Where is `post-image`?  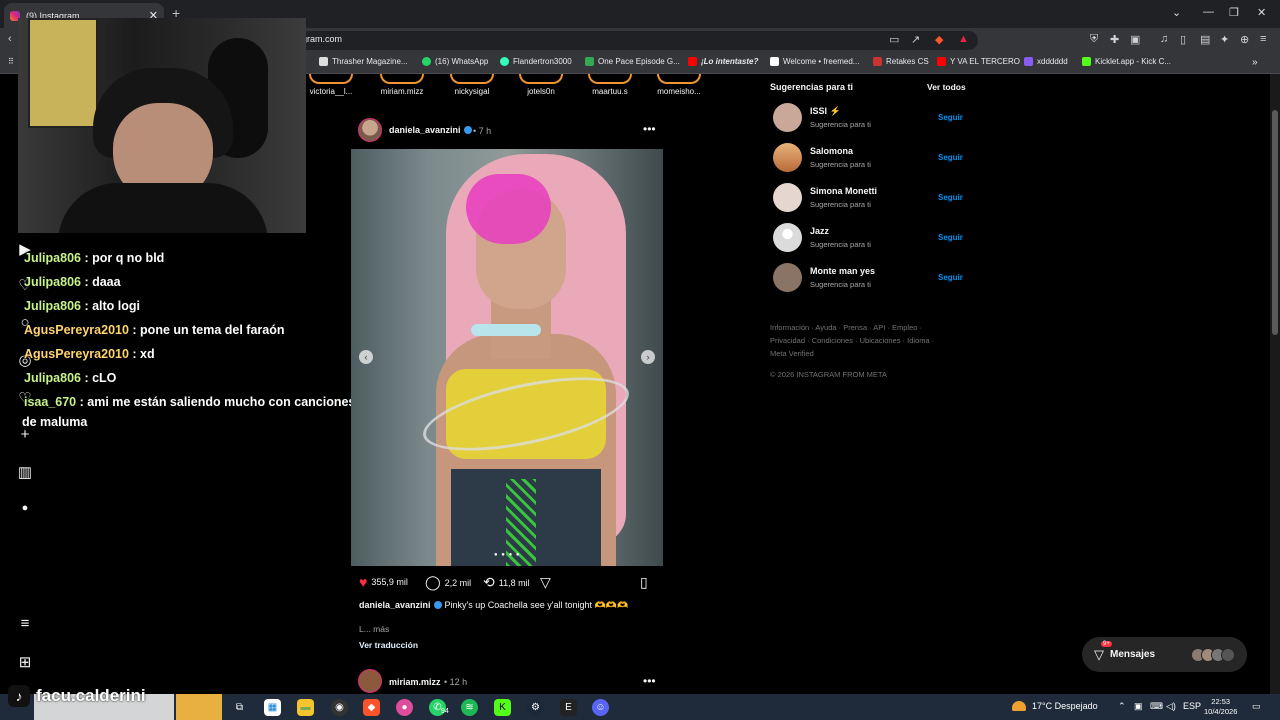 post-image is located at coordinates (507, 357).